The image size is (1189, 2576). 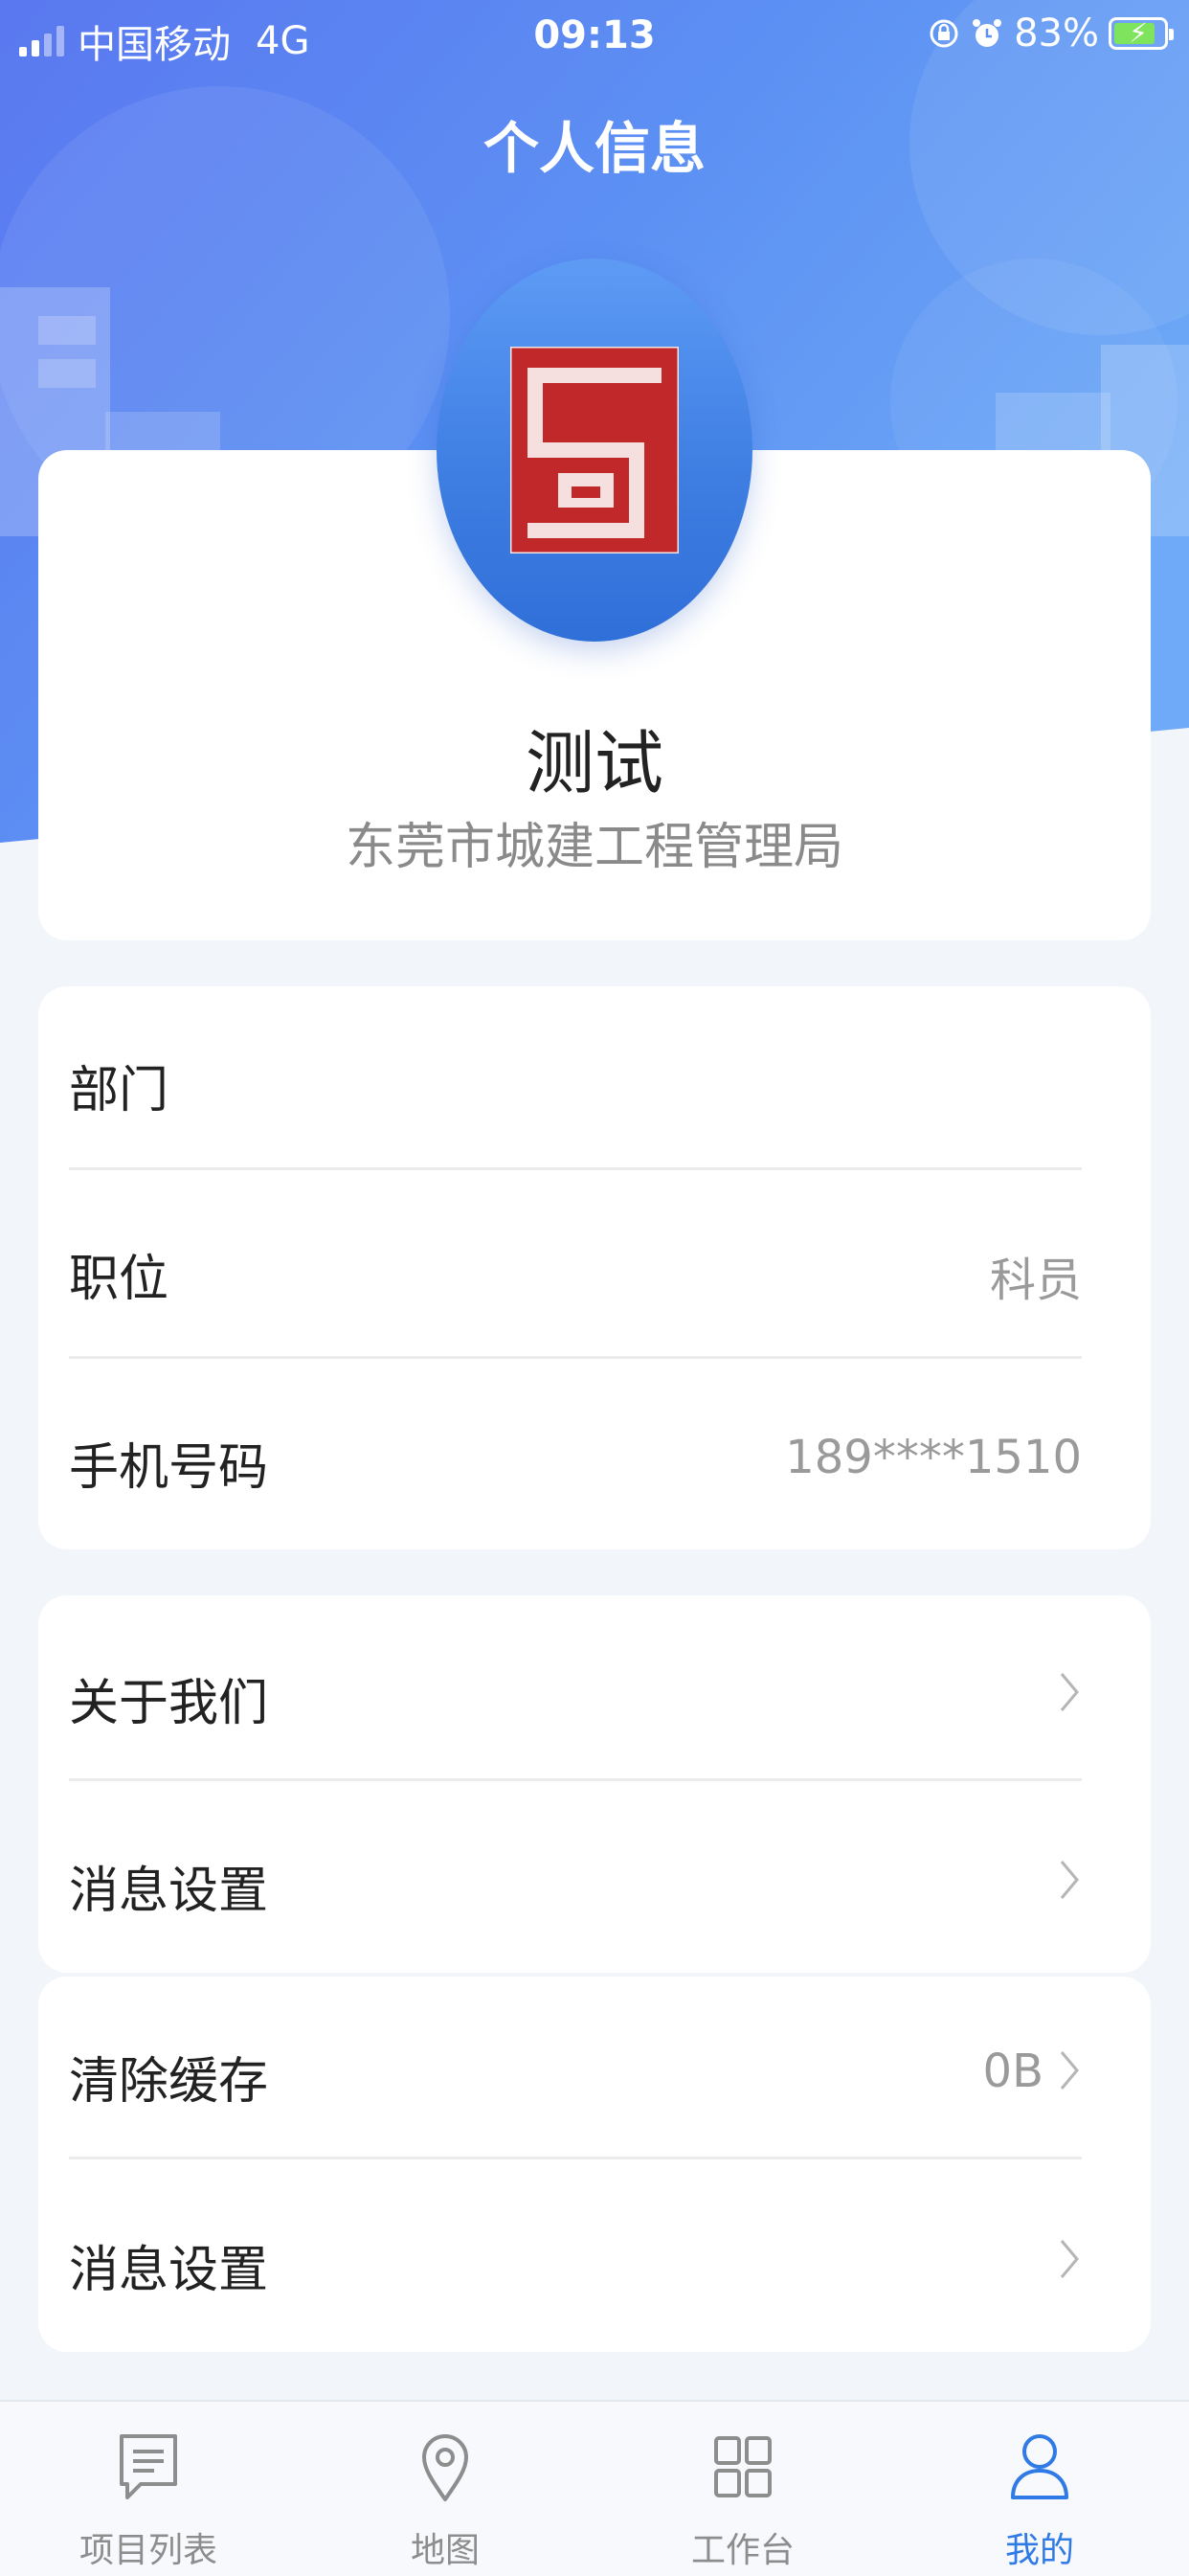 What do you see at coordinates (594, 763) in the screenshot?
I see `user-name: 测试` at bounding box center [594, 763].